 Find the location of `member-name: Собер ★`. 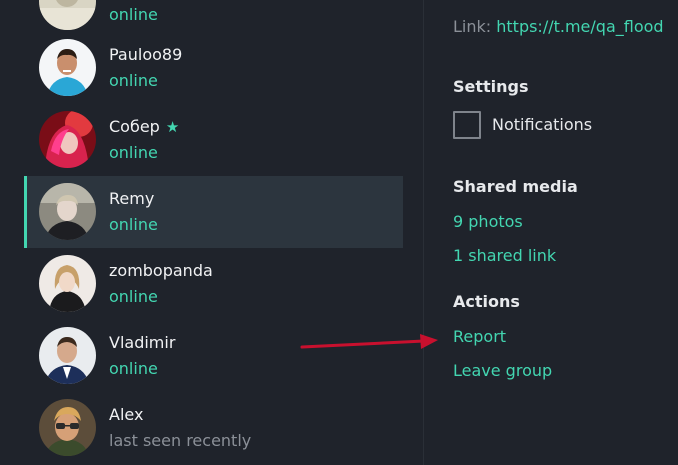

member-name: Собер ★ is located at coordinates (144, 126).